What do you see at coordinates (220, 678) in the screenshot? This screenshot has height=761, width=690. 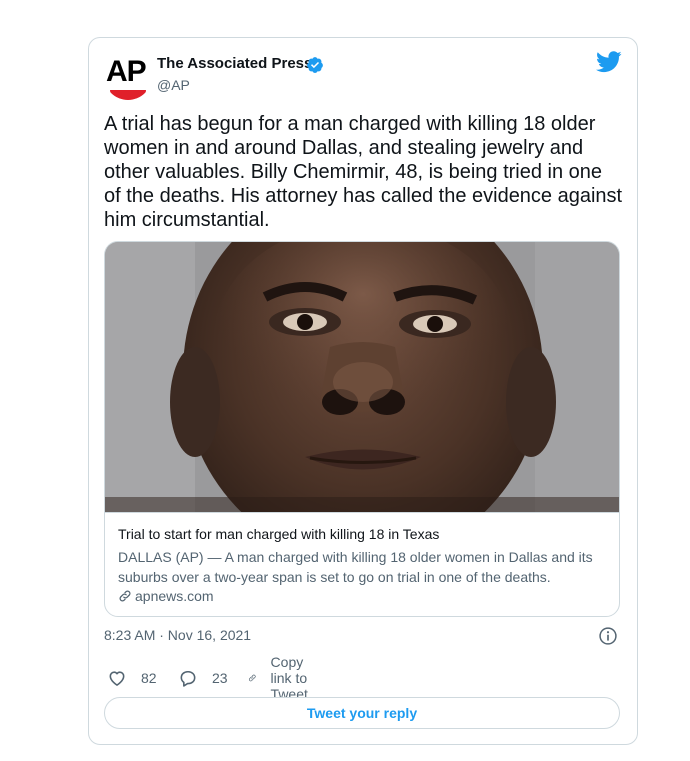 I see `reply-count: 23` at bounding box center [220, 678].